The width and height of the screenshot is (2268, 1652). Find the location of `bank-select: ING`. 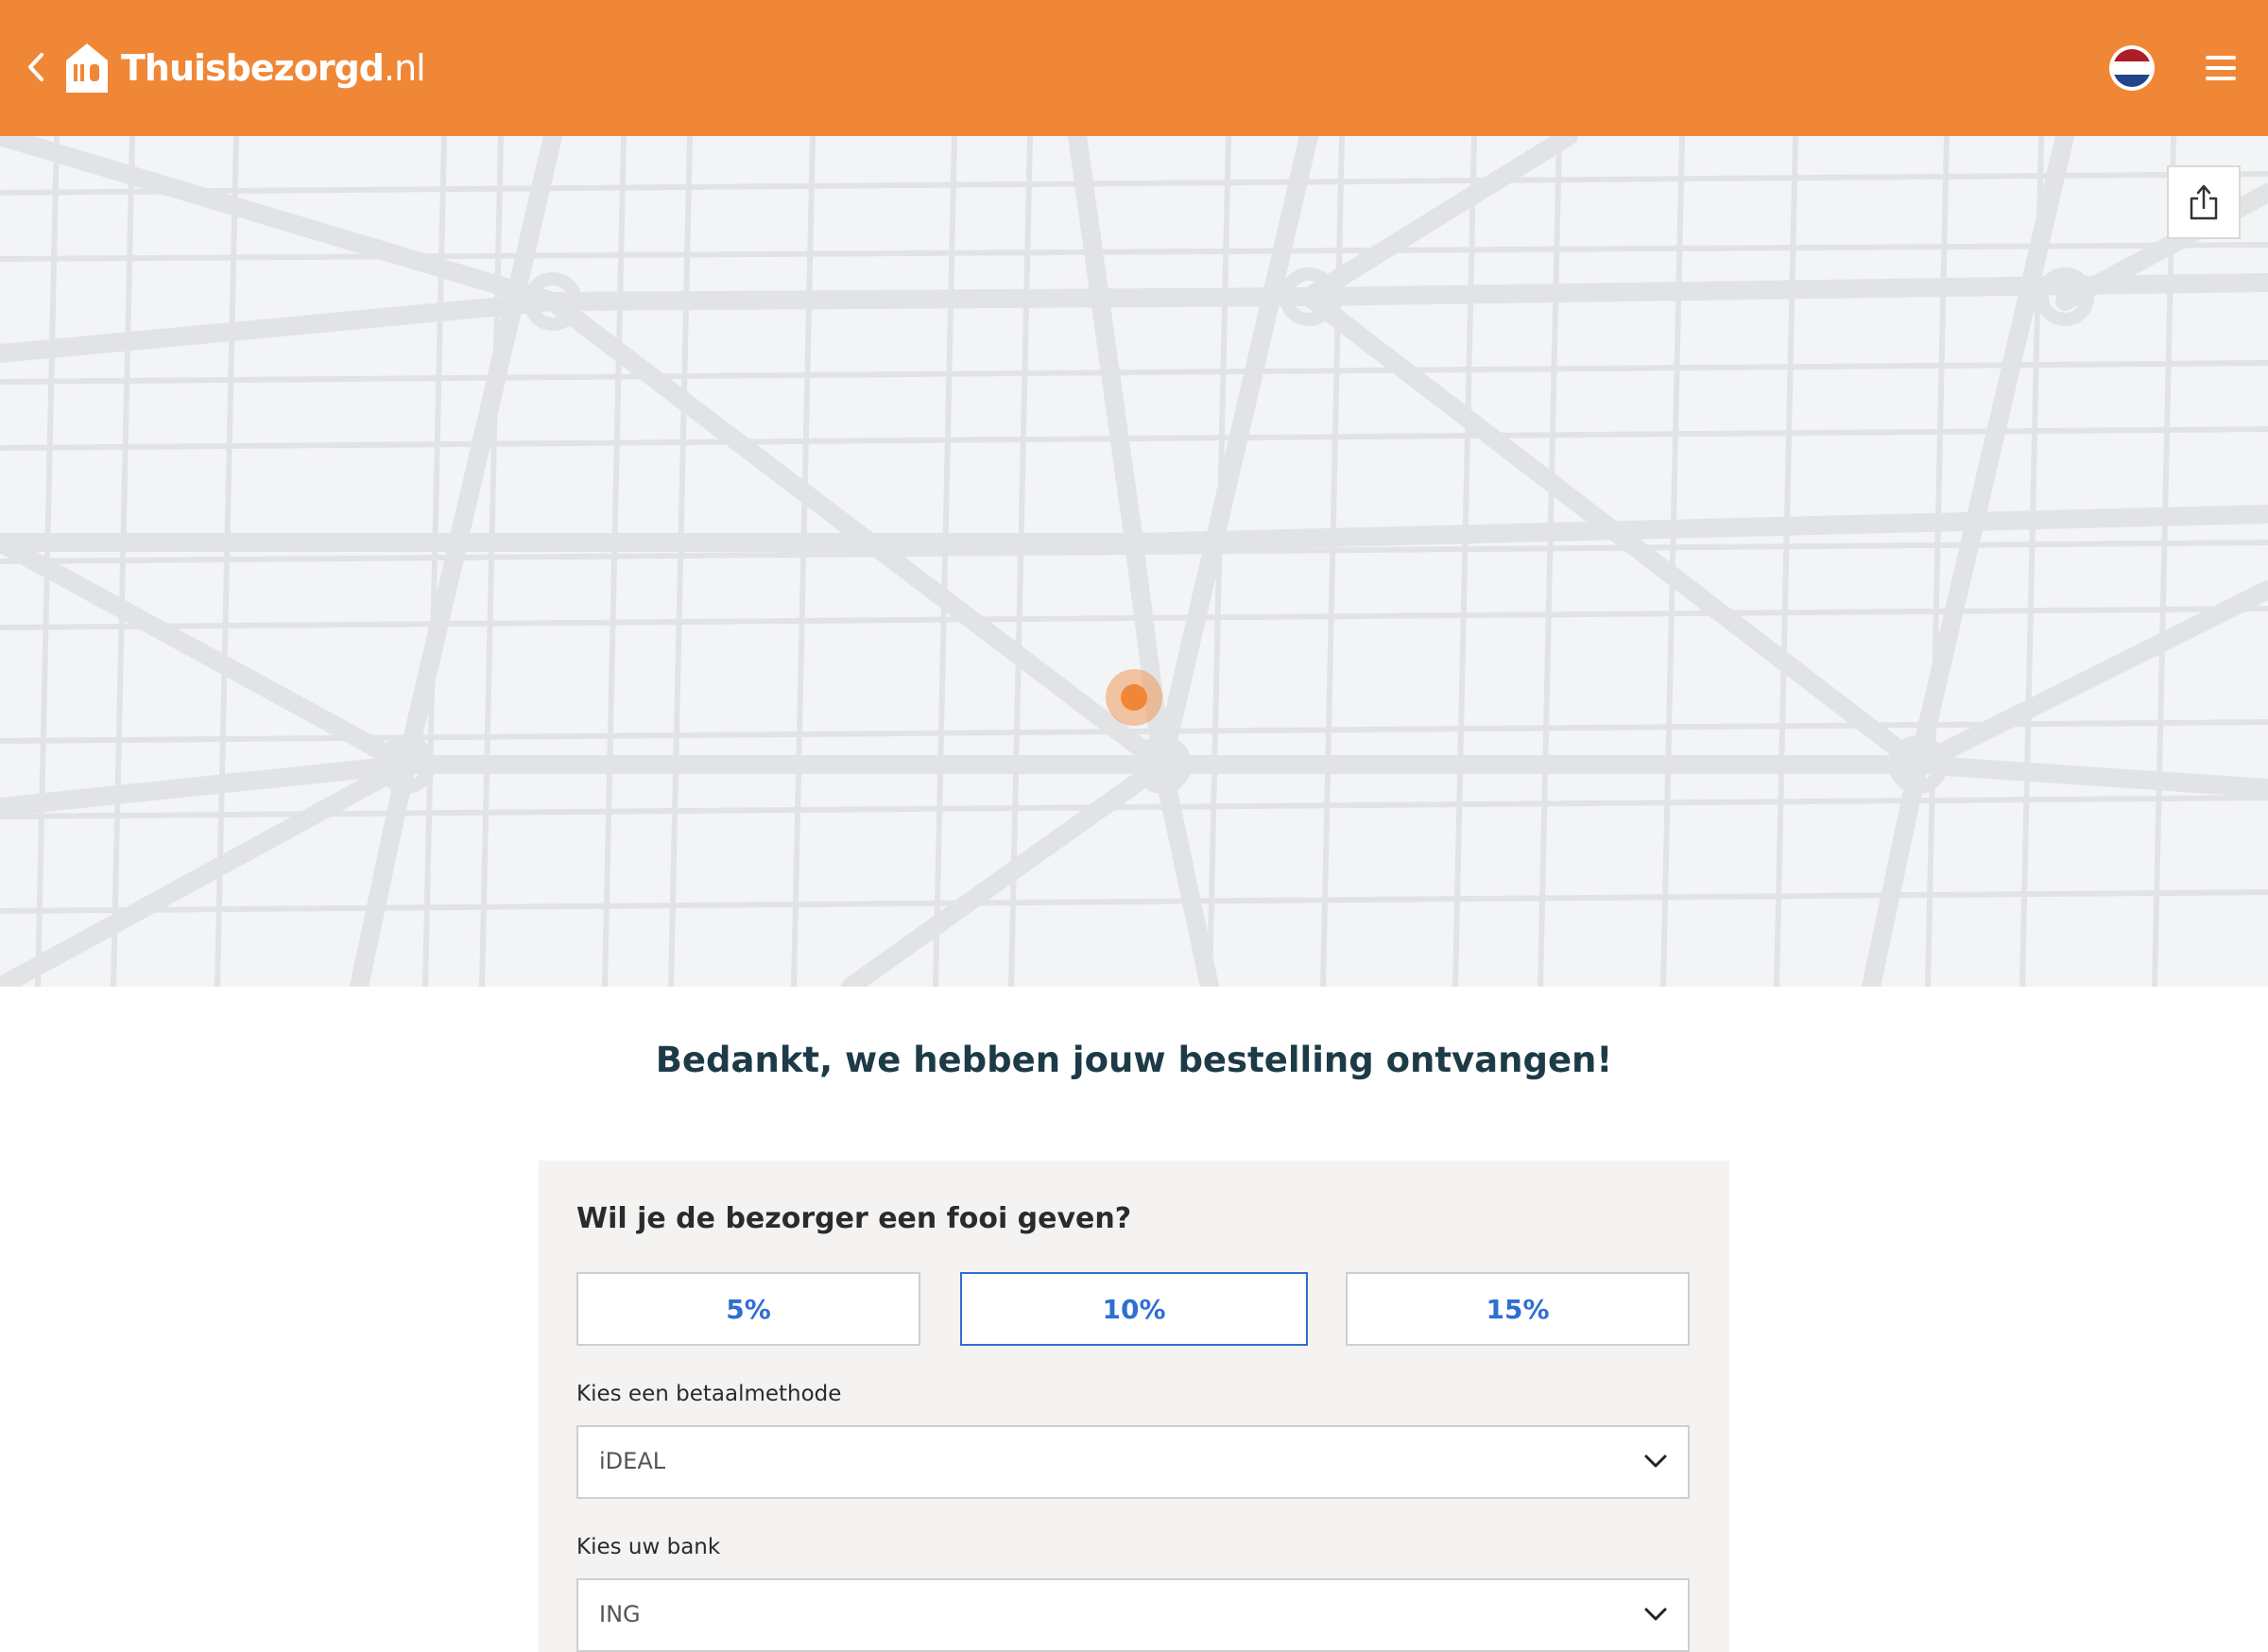

bank-select: ING is located at coordinates (1133, 1615).